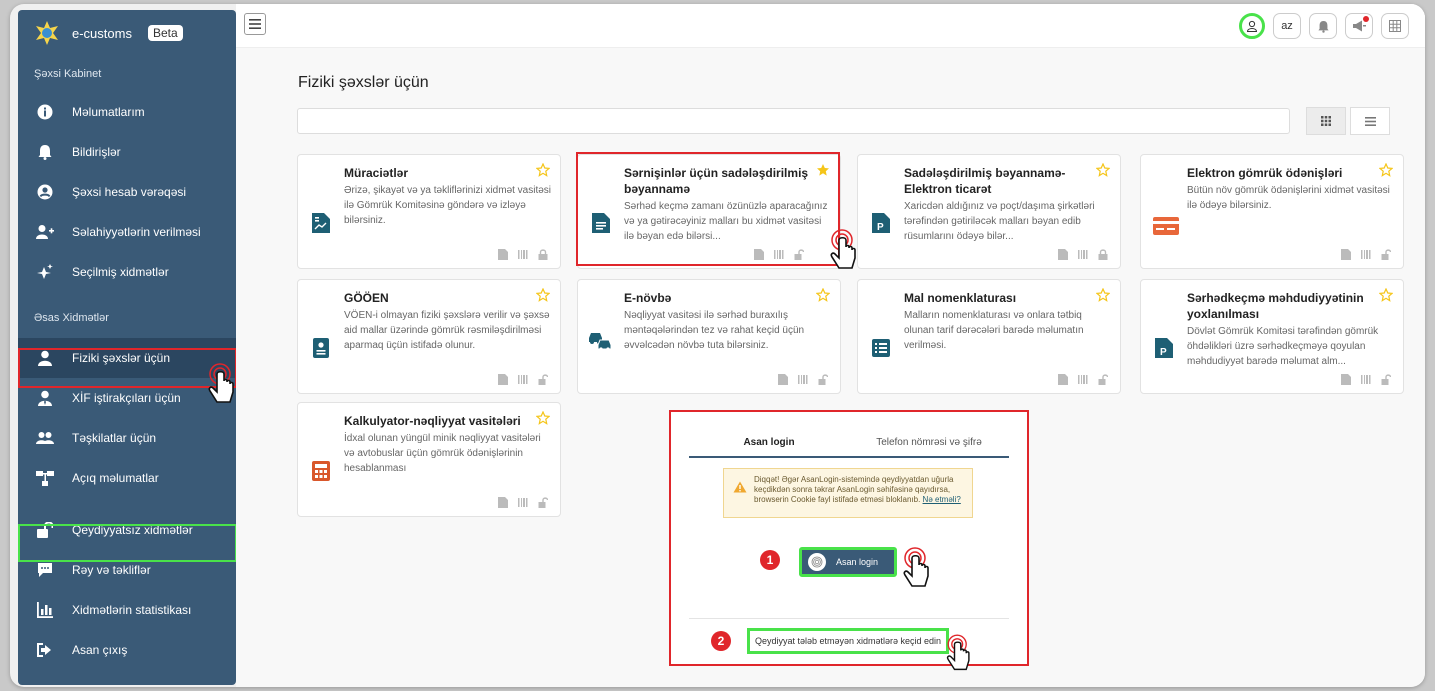  Describe the element at coordinates (1166, 226) in the screenshot. I see `credit-card-icon` at that location.